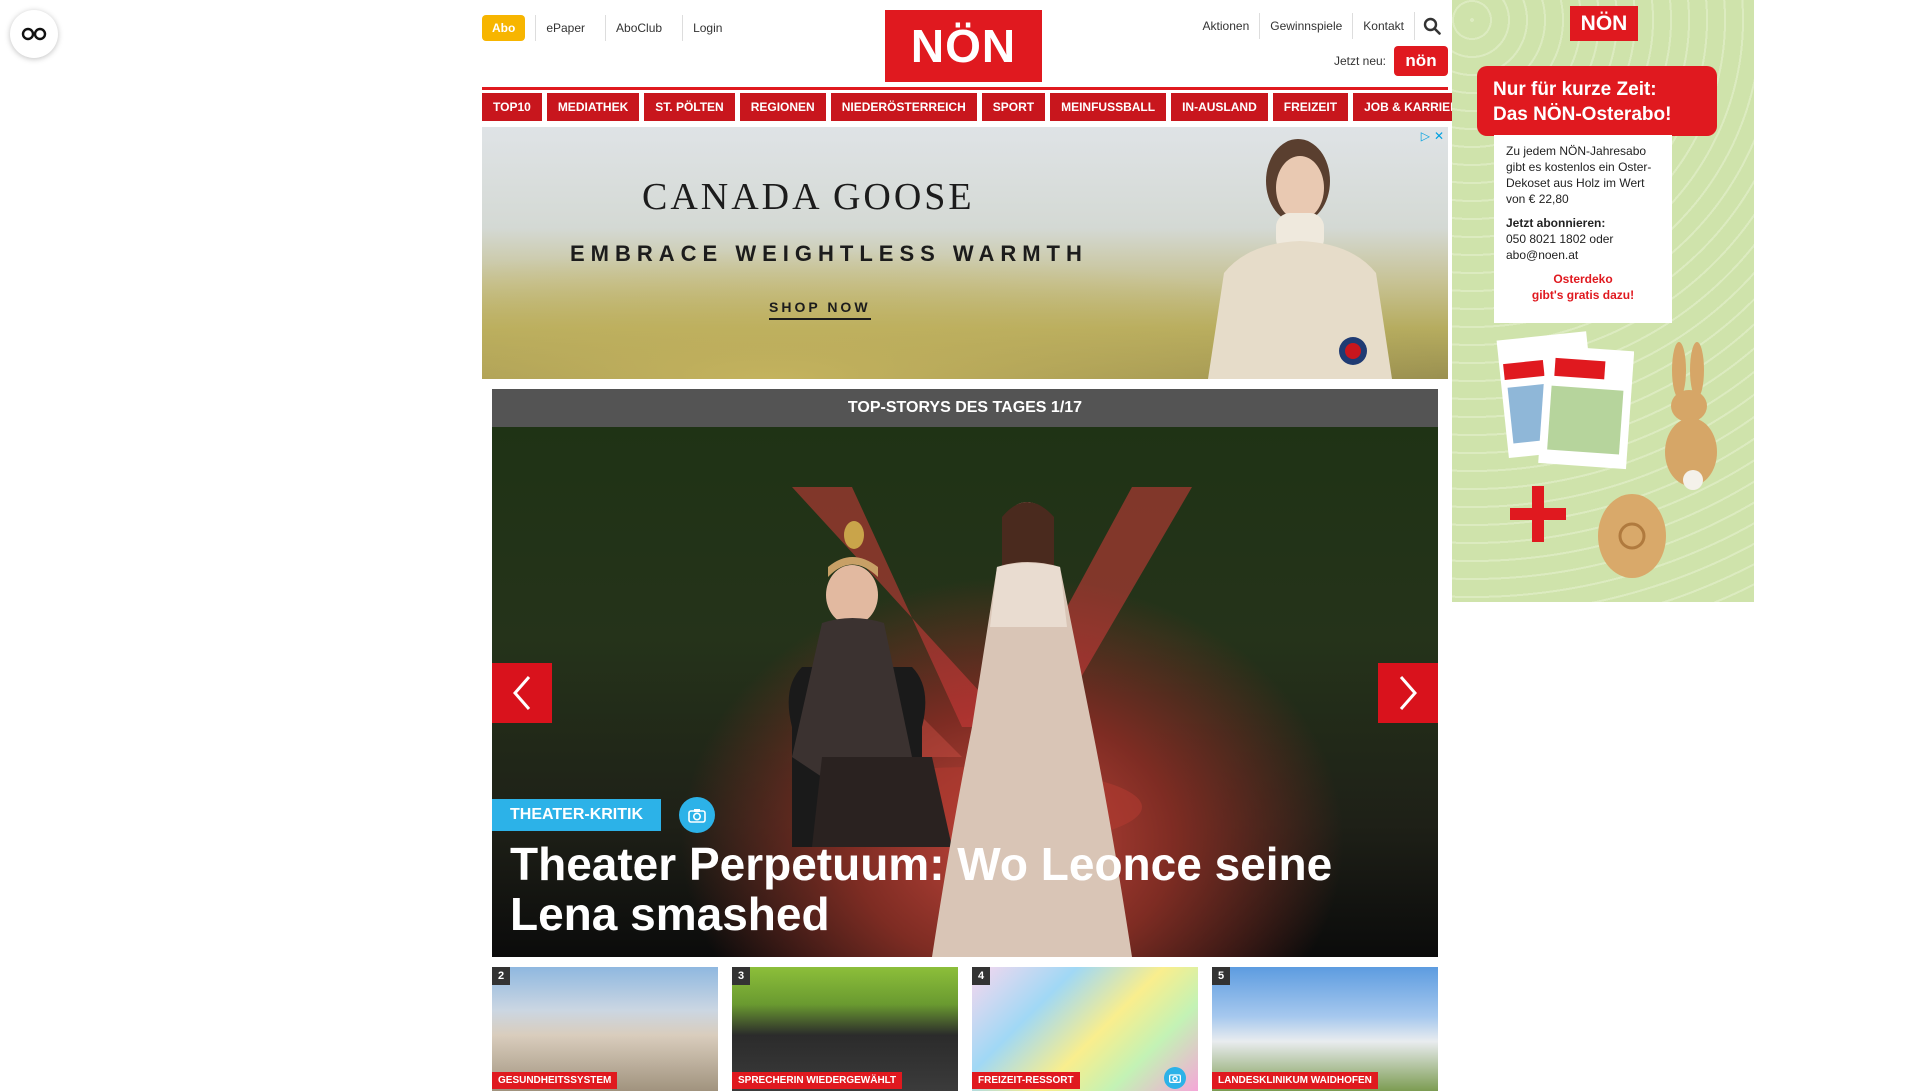  I want to click on right-navigation: Aktionen Gewinnspiele Kontakt, so click(1320, 26).